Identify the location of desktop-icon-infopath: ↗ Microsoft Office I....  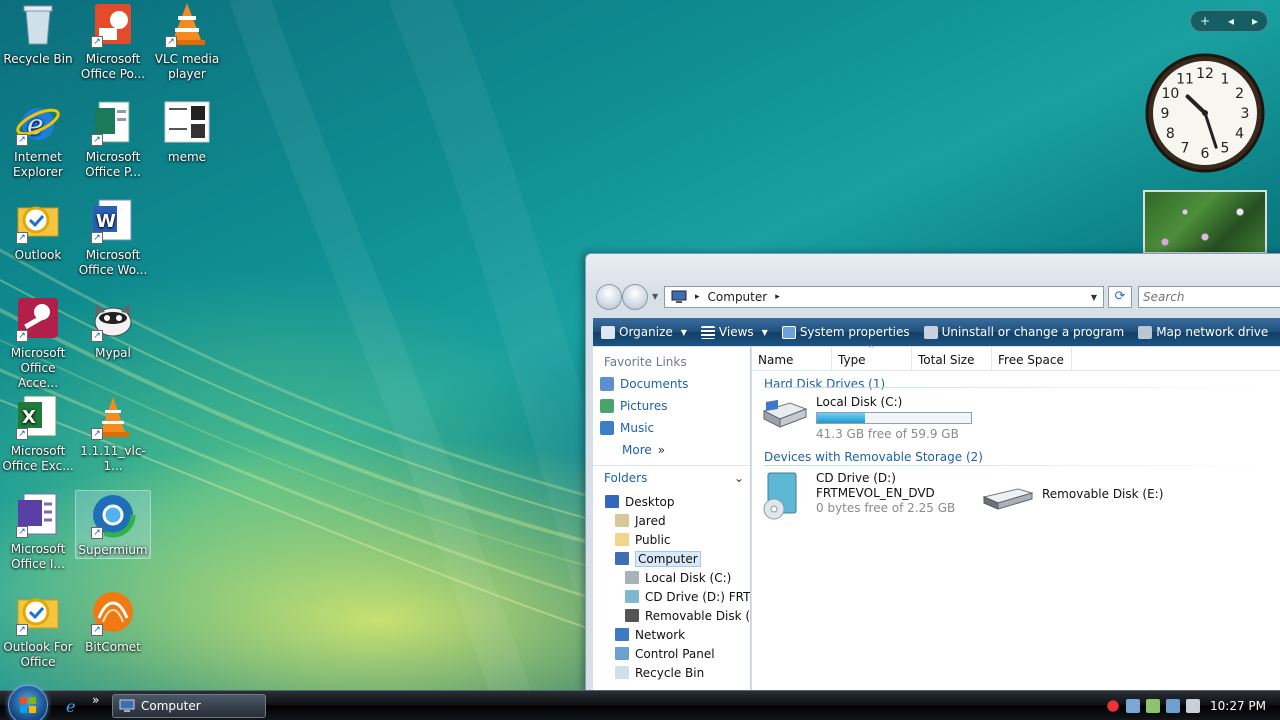
(38, 531).